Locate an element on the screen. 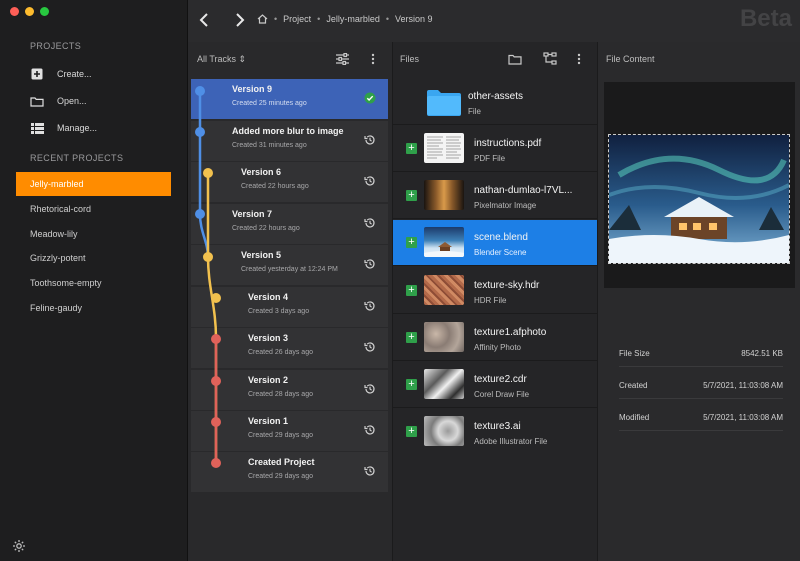 Image resolution: width=800 pixels, height=561 pixels. afphoto-thumbnail is located at coordinates (444, 337).